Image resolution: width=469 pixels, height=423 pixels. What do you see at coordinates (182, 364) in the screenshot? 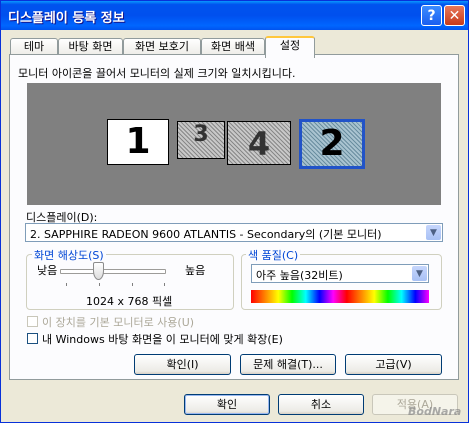
I see `identify-button: 확인(I)` at bounding box center [182, 364].